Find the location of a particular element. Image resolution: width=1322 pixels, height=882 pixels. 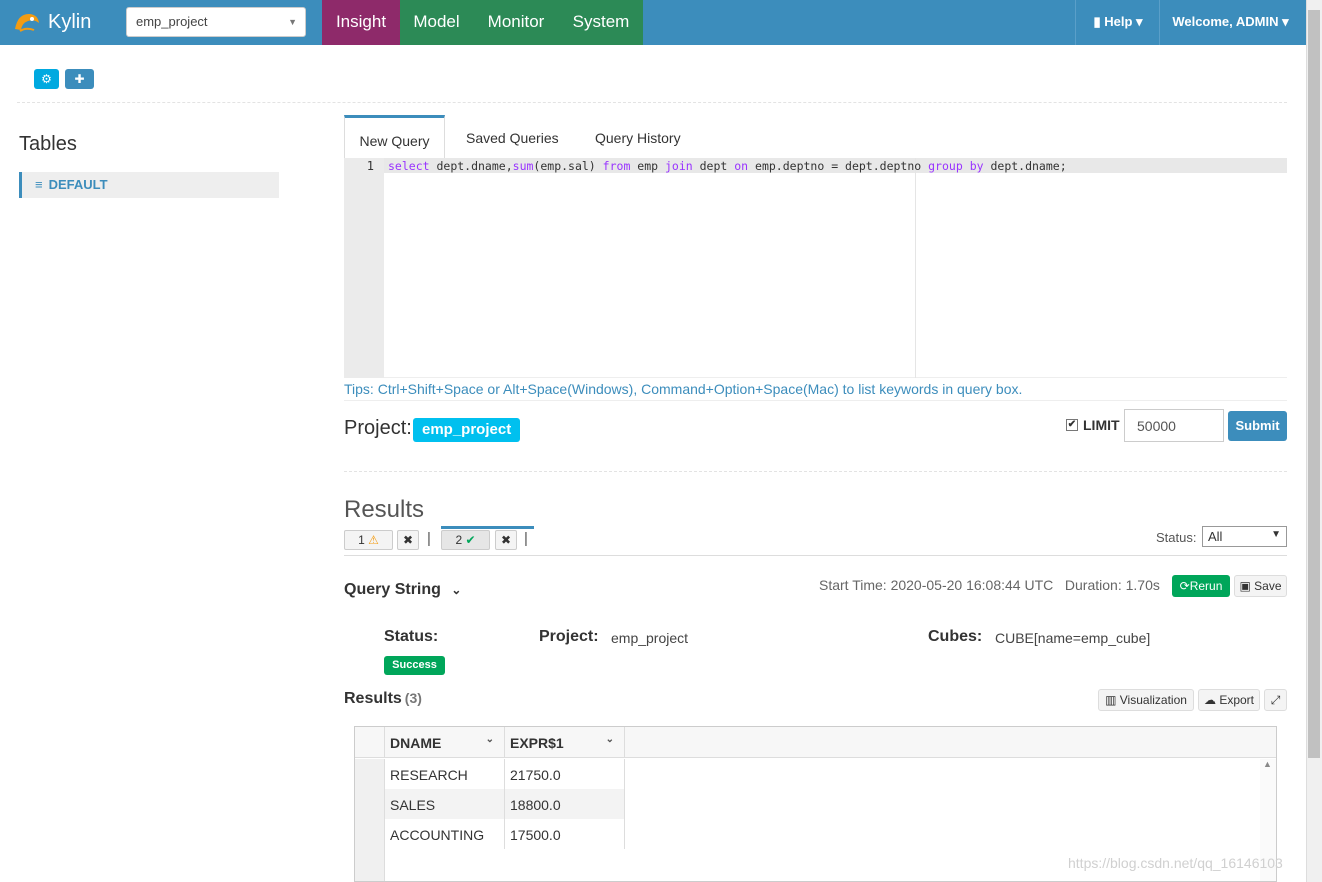

table-cell: 17500.0 is located at coordinates (565, 834).